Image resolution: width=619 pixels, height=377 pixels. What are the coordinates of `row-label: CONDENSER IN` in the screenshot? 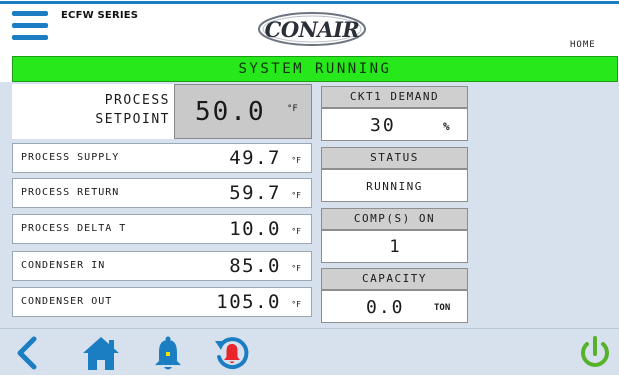 It's located at (63, 265).